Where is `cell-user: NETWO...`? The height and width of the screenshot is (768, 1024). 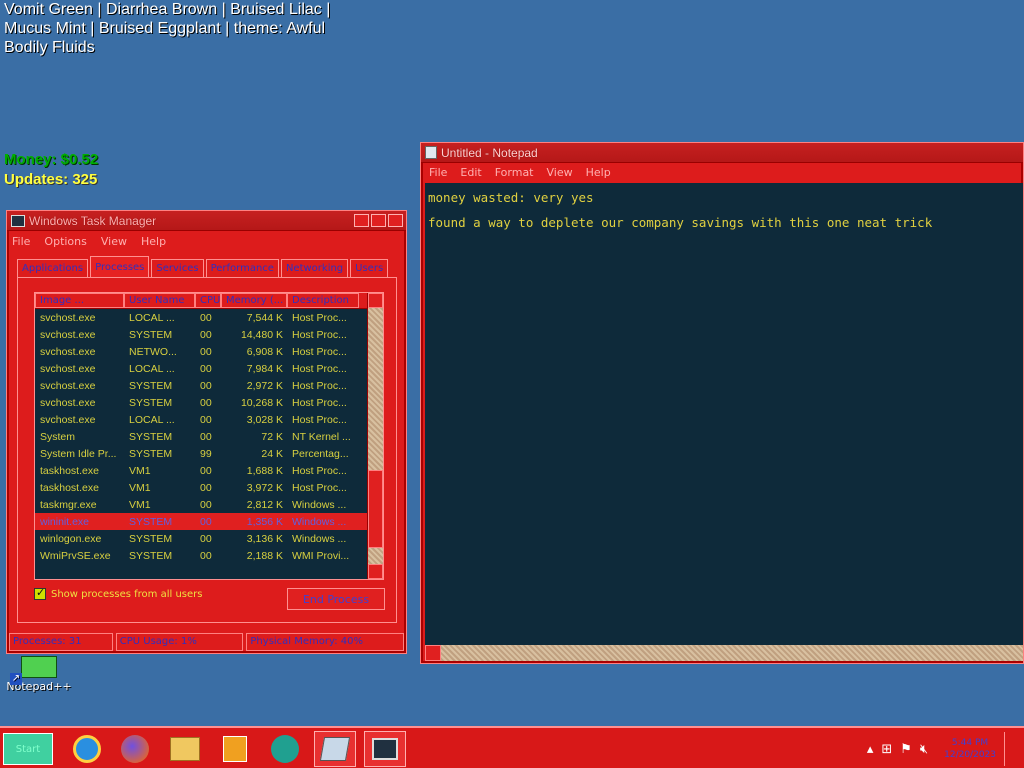 cell-user: NETWO... is located at coordinates (153, 351).